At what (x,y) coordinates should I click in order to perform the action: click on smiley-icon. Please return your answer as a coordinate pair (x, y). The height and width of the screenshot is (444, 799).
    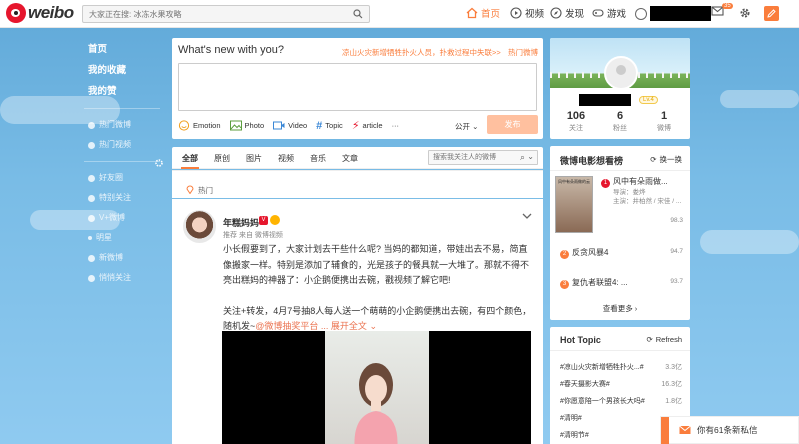
    Looking at the image, I should click on (184, 125).